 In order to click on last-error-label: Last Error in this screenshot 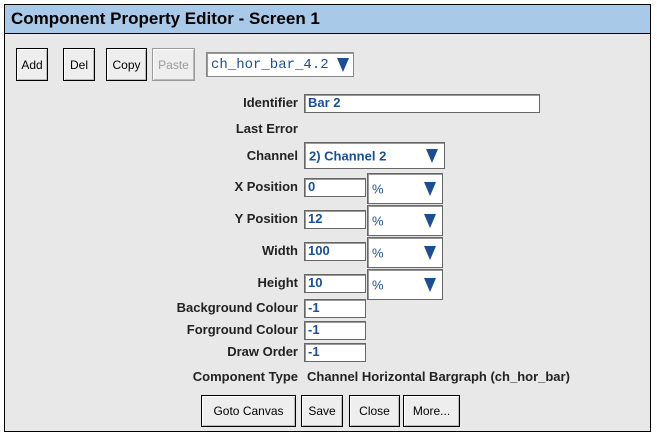, I will do `click(266, 128)`.